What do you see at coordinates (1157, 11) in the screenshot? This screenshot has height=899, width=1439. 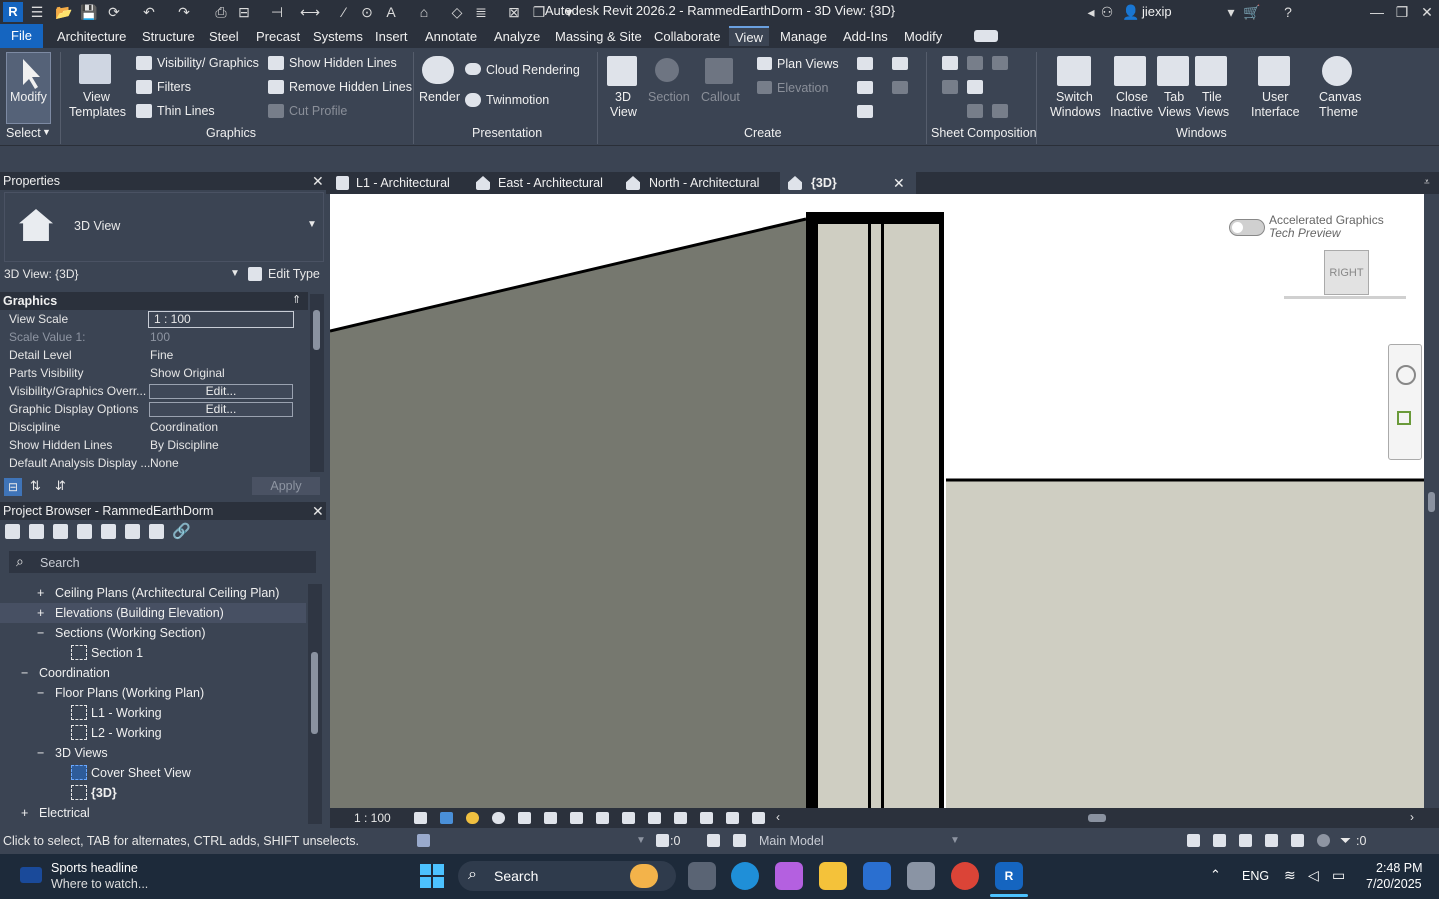 I see `user-name: jiexip` at bounding box center [1157, 11].